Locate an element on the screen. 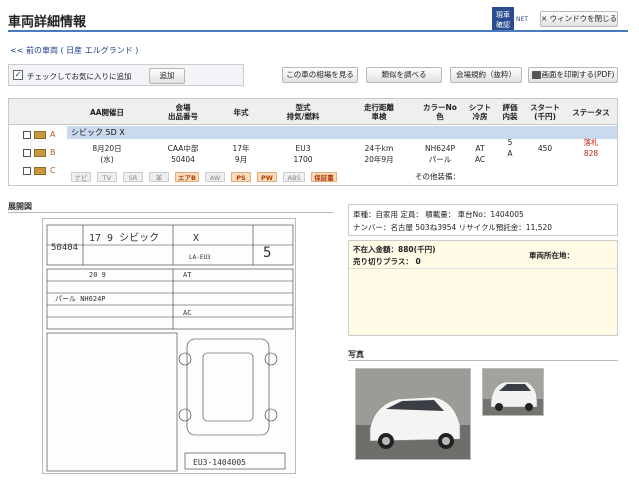 This screenshot has width=639, height=483. cell-date: 8月20日 (水) is located at coordinates (107, 154).